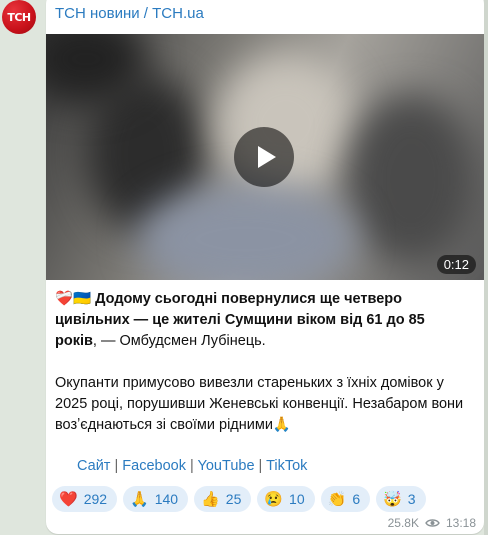 Image resolution: width=488 pixels, height=535 pixels. Describe the element at coordinates (297, 499) in the screenshot. I see `reaction-count: 10` at that location.